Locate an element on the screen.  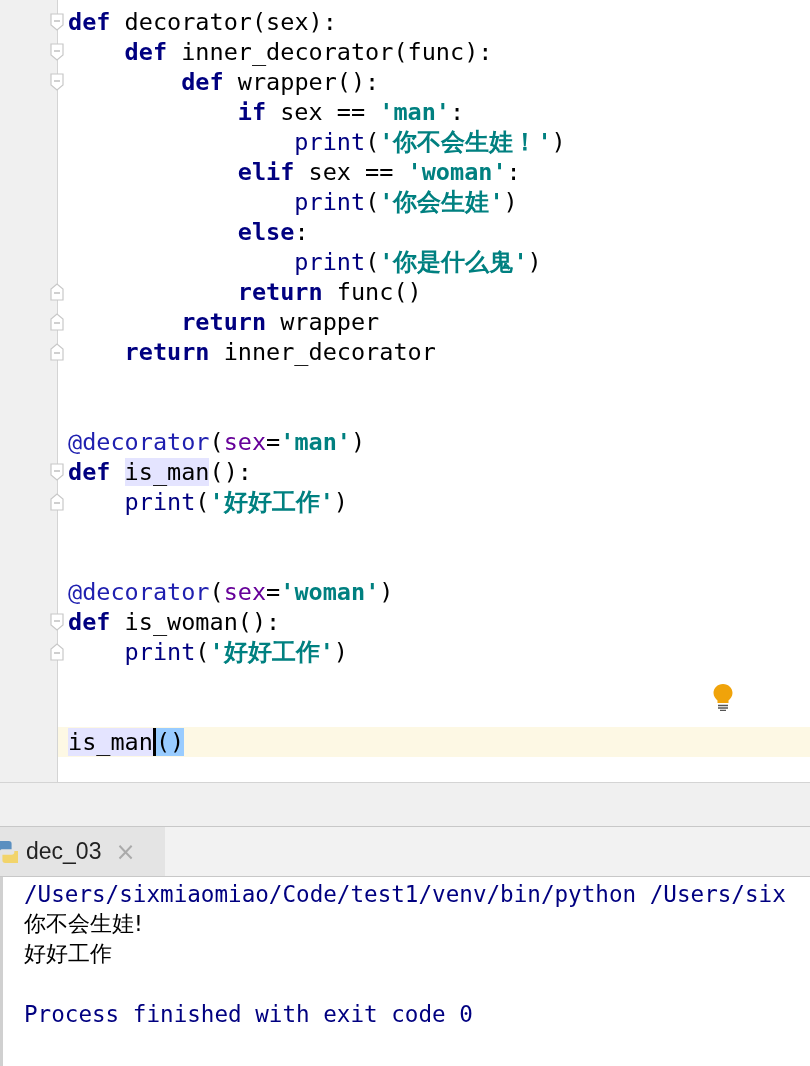
code-line: def decorator(sex): is located at coordinates (202, 22).